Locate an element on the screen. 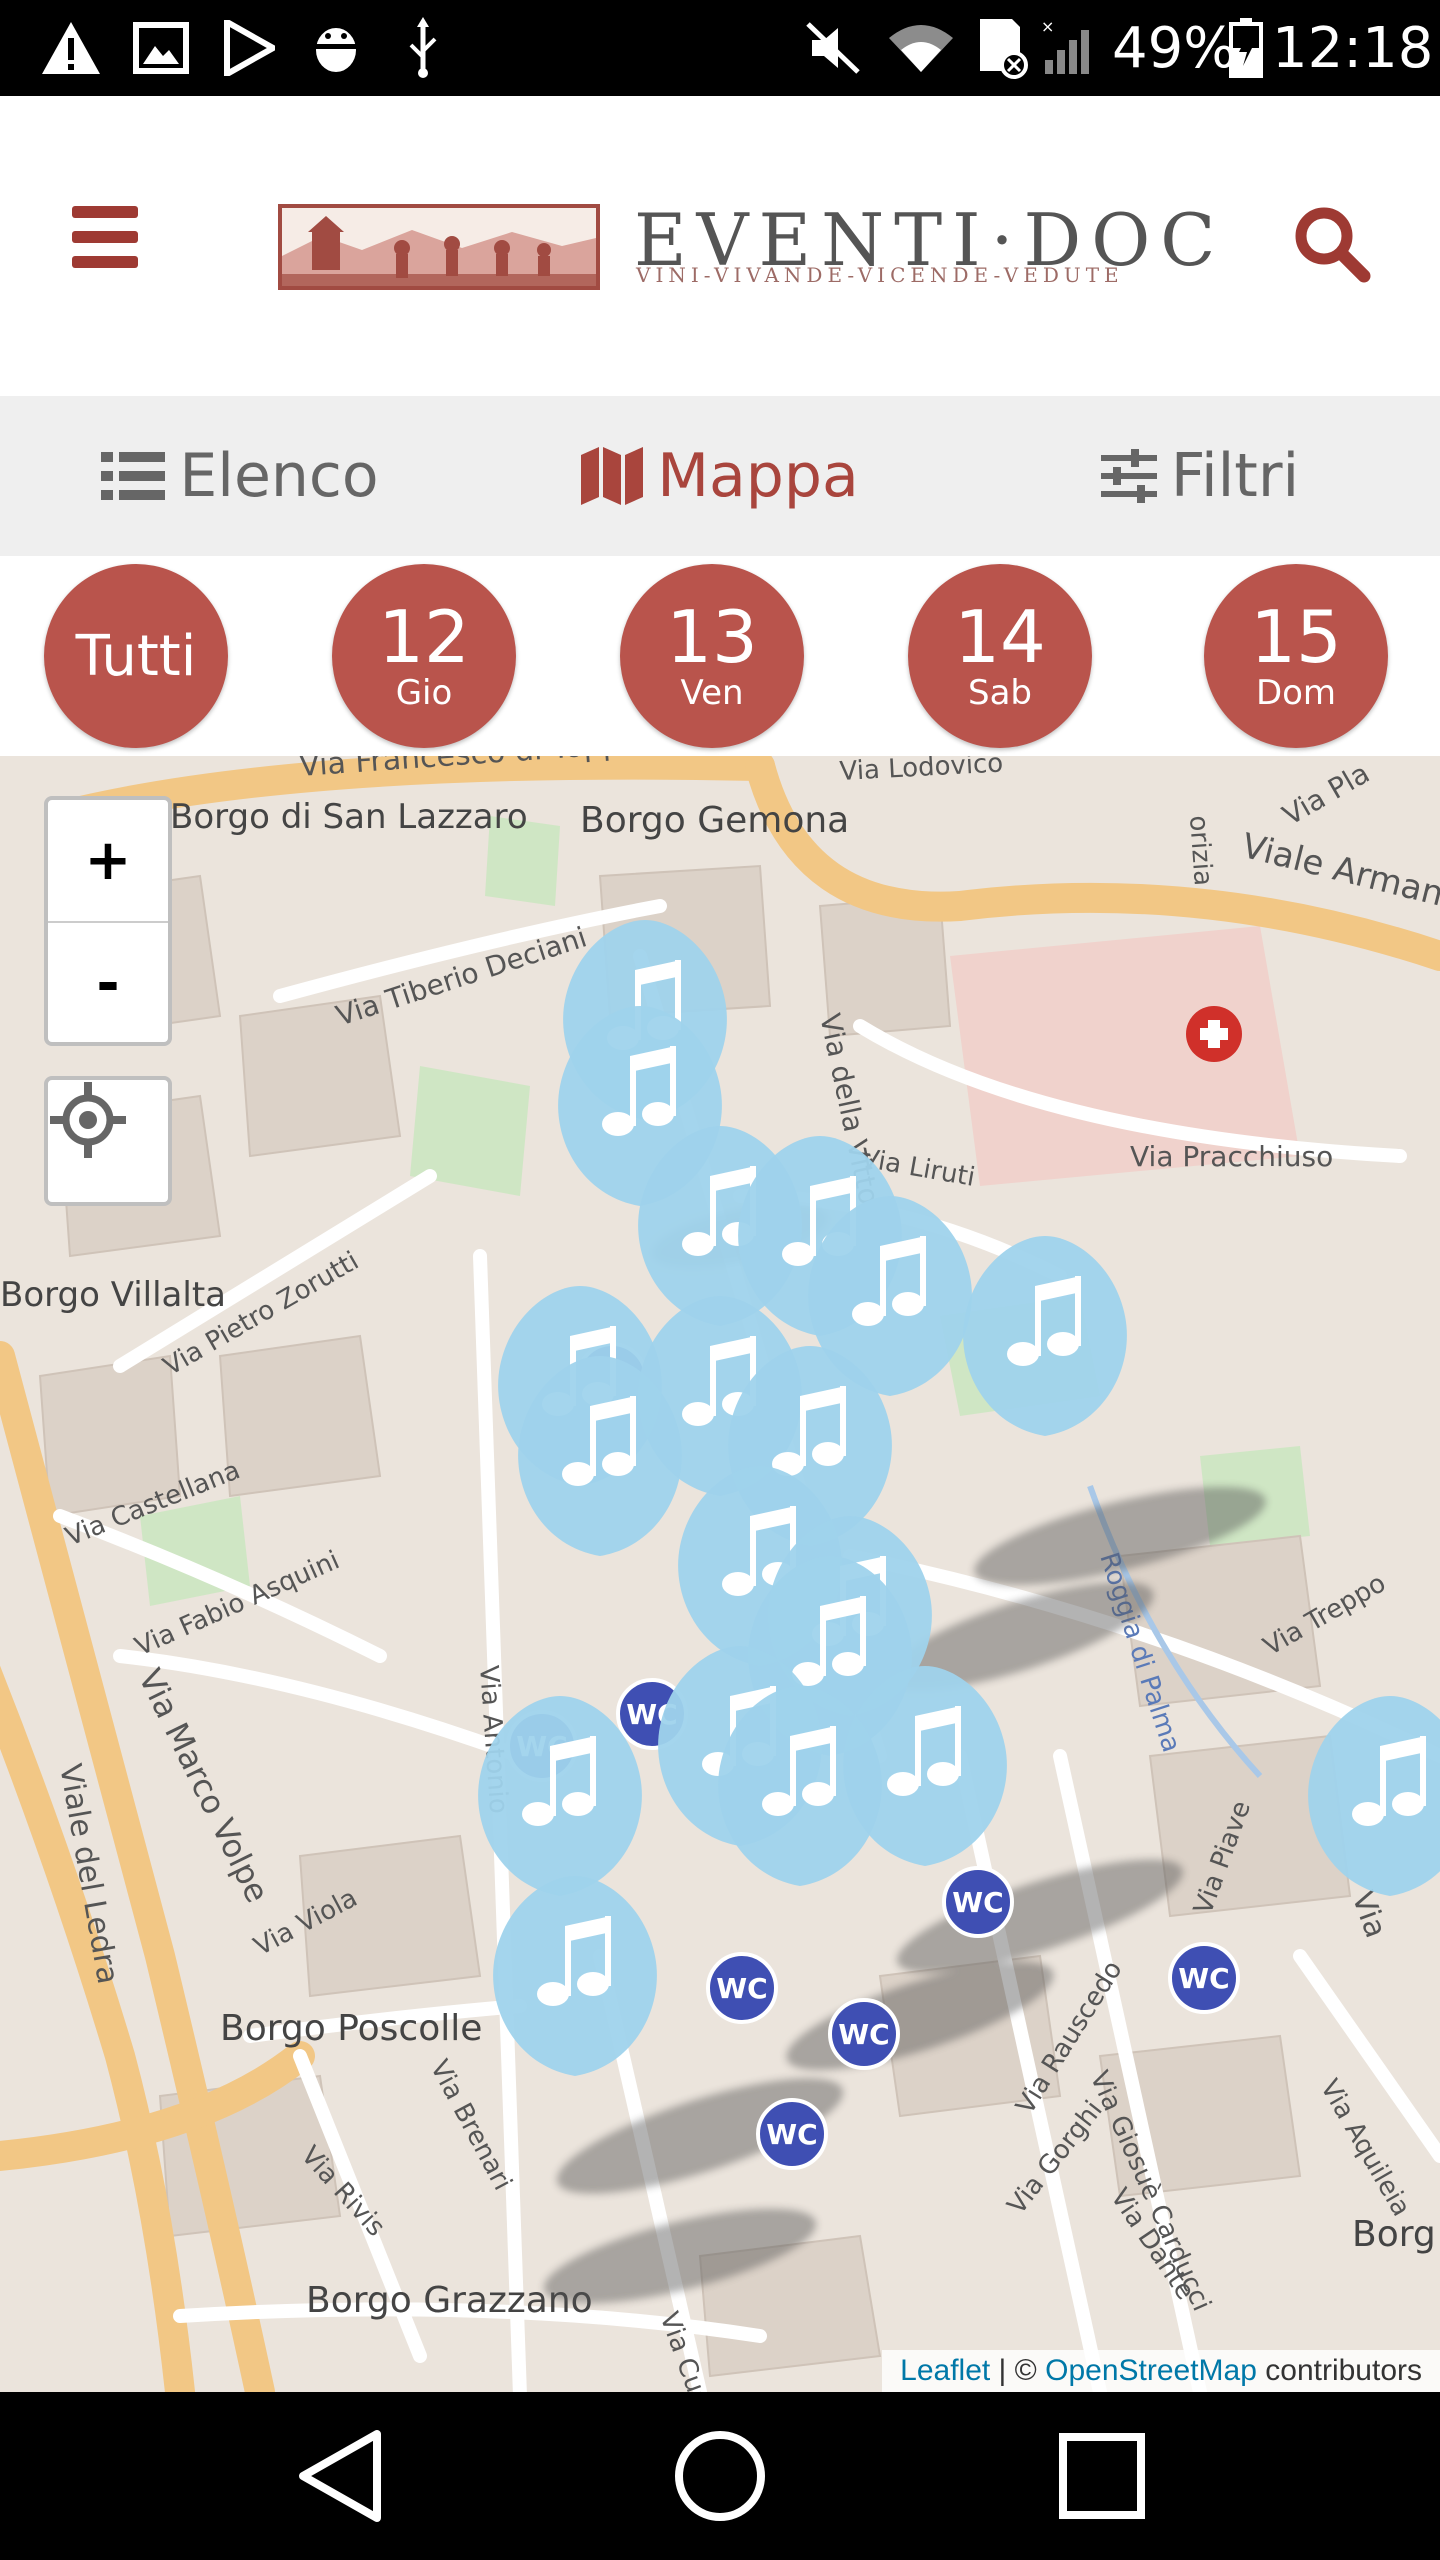 This screenshot has width=1440, height=2560. play-store-icon is located at coordinates (249, 48).